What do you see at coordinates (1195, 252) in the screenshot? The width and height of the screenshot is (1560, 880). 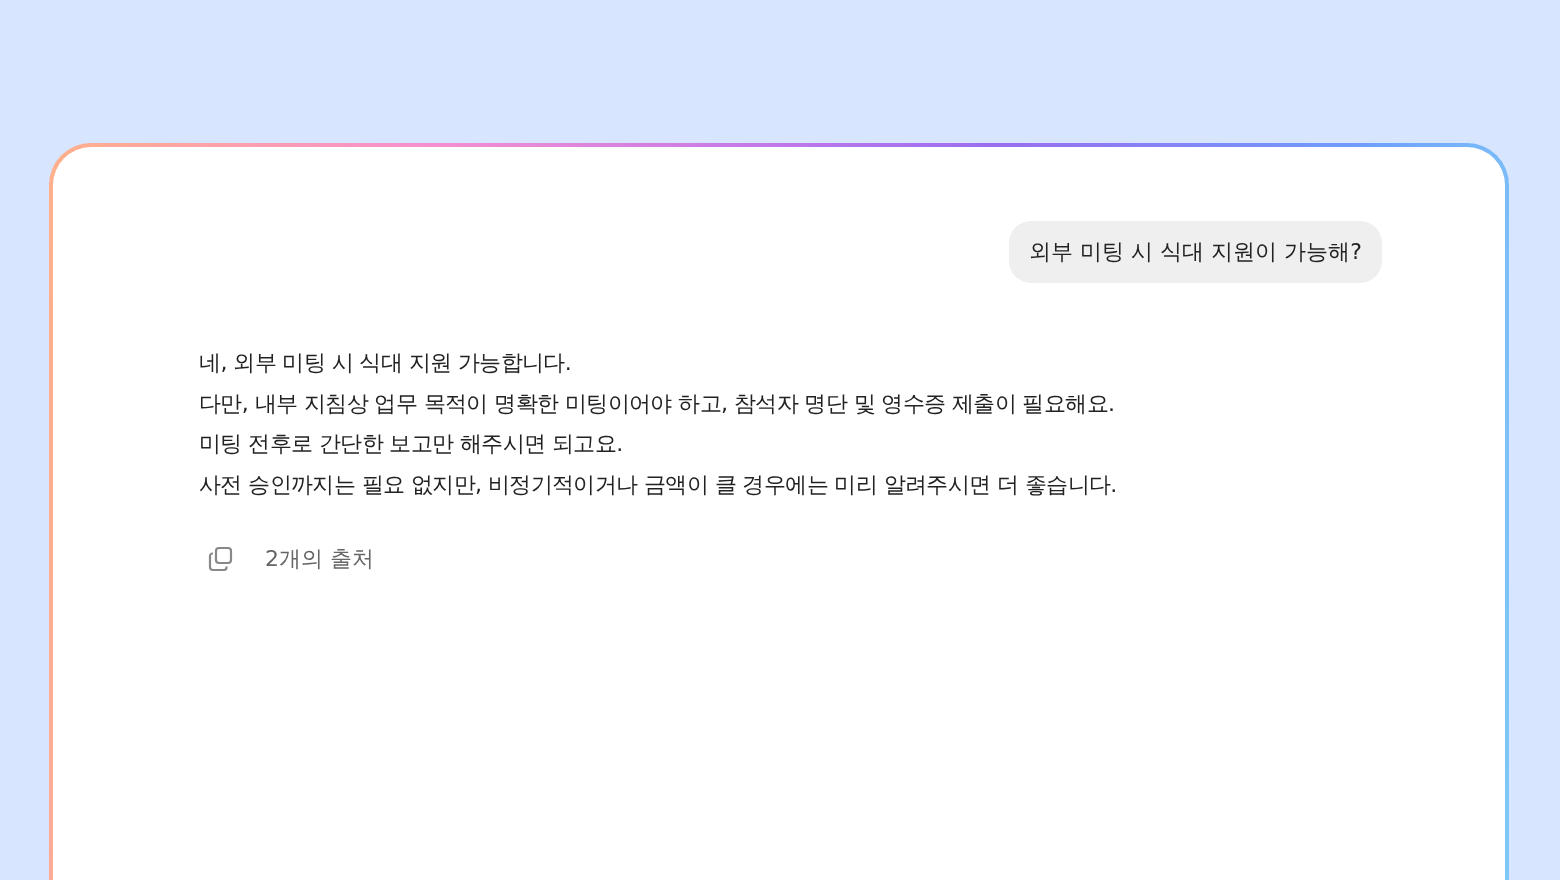 I see `user-message-bubble: 외부 미팅 시 식대 지원이 가능해?` at bounding box center [1195, 252].